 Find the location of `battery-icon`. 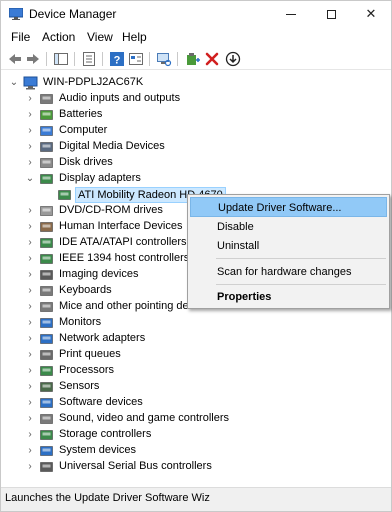

battery-icon is located at coordinates (46, 115).